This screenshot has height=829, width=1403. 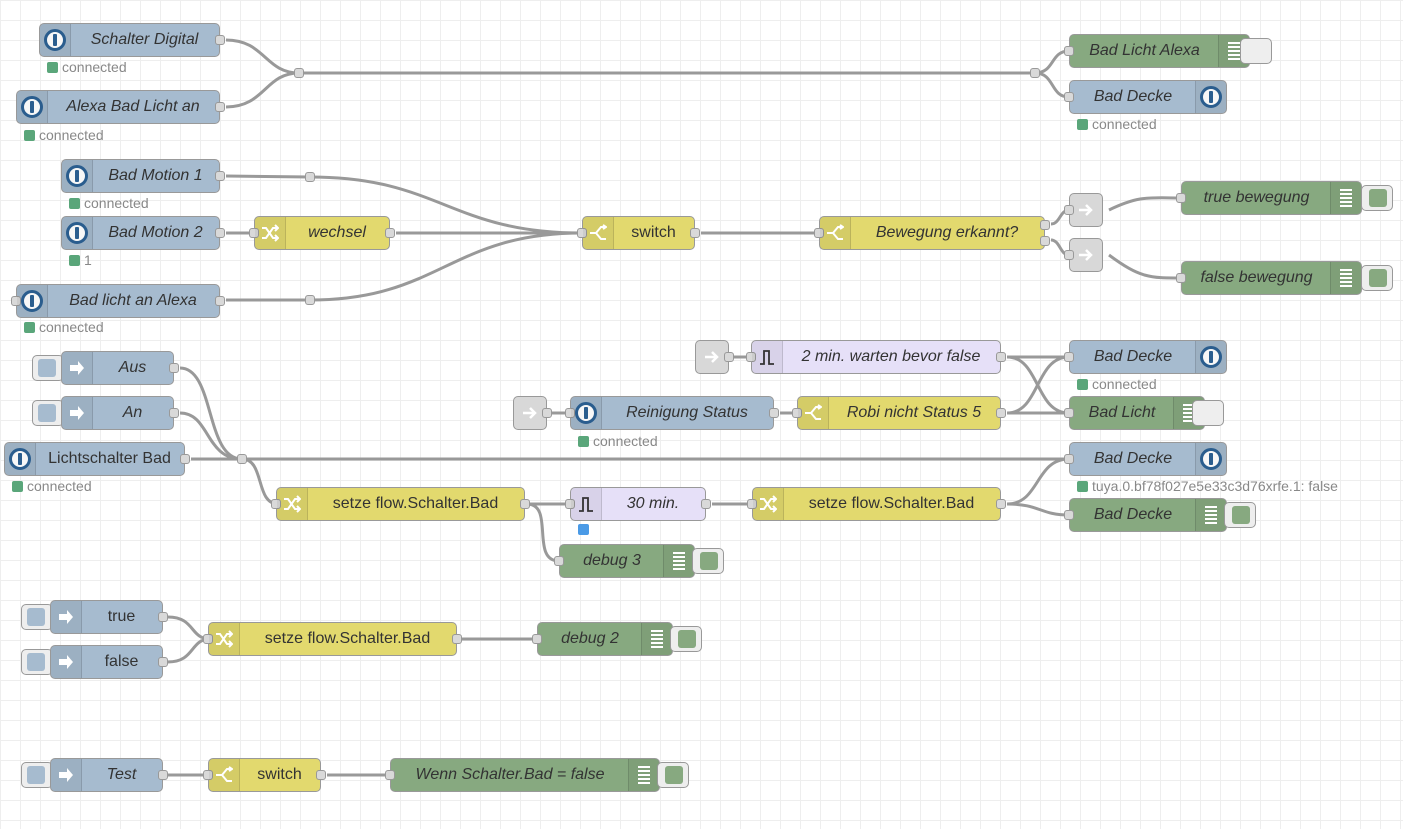 What do you see at coordinates (109, 617) in the screenshot?
I see `node-true: true` at bounding box center [109, 617].